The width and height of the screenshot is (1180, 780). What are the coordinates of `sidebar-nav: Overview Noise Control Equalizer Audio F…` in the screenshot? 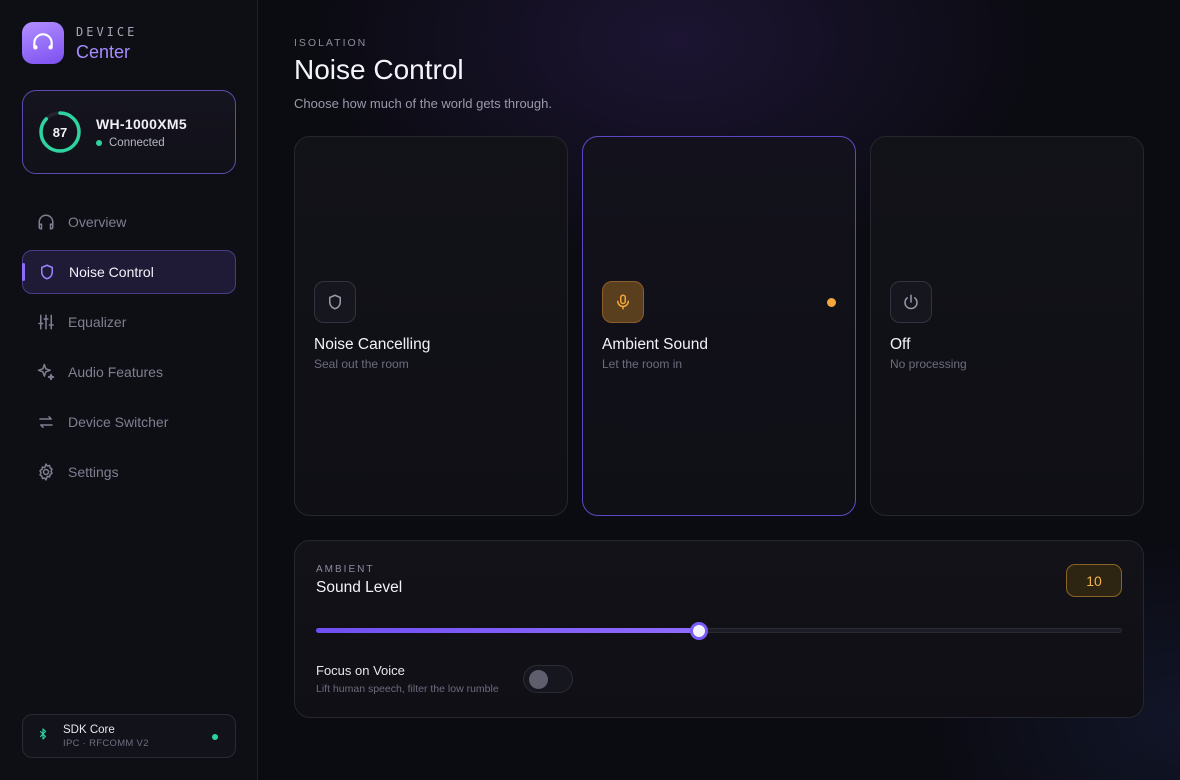 It's located at (129, 350).